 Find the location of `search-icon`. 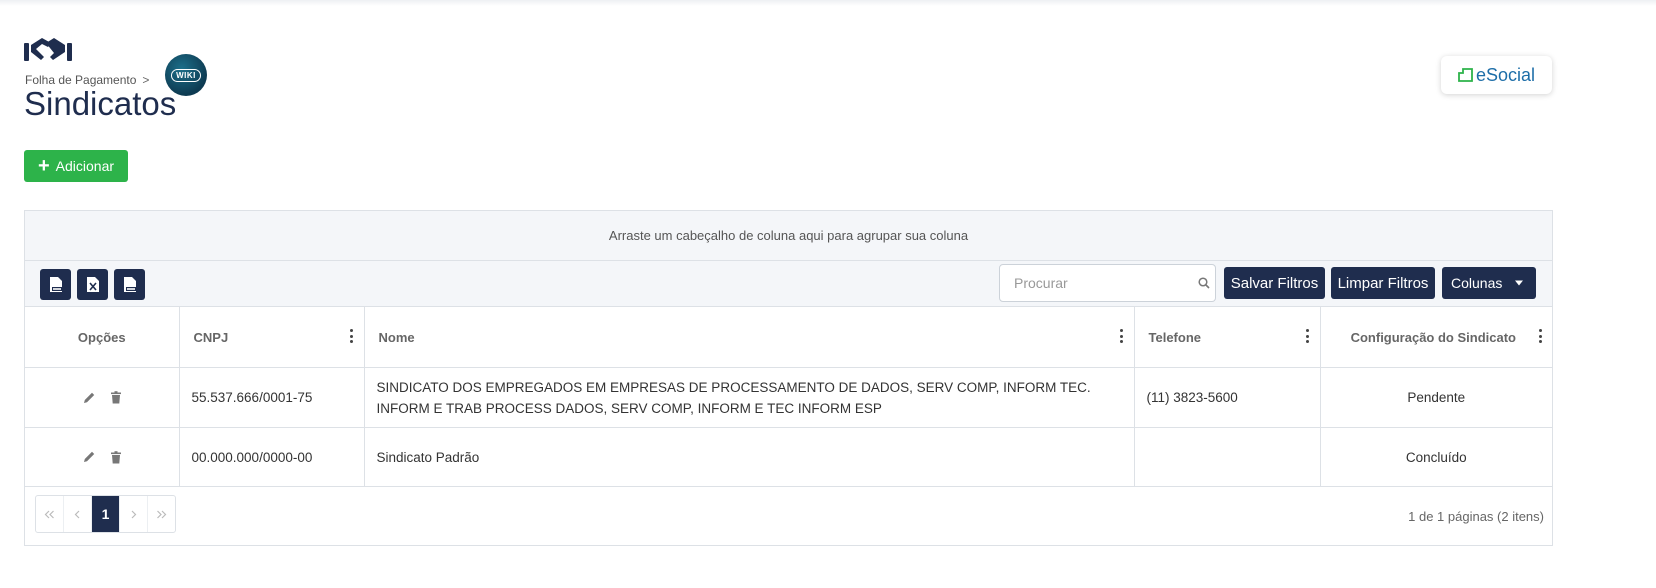

search-icon is located at coordinates (1203, 283).